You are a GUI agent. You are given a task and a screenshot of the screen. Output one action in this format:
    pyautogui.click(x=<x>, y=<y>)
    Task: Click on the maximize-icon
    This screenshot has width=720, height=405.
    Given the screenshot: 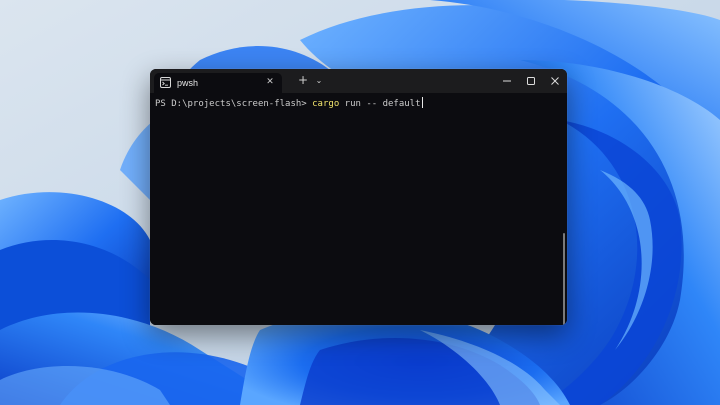 What is the action you would take?
    pyautogui.click(x=531, y=81)
    